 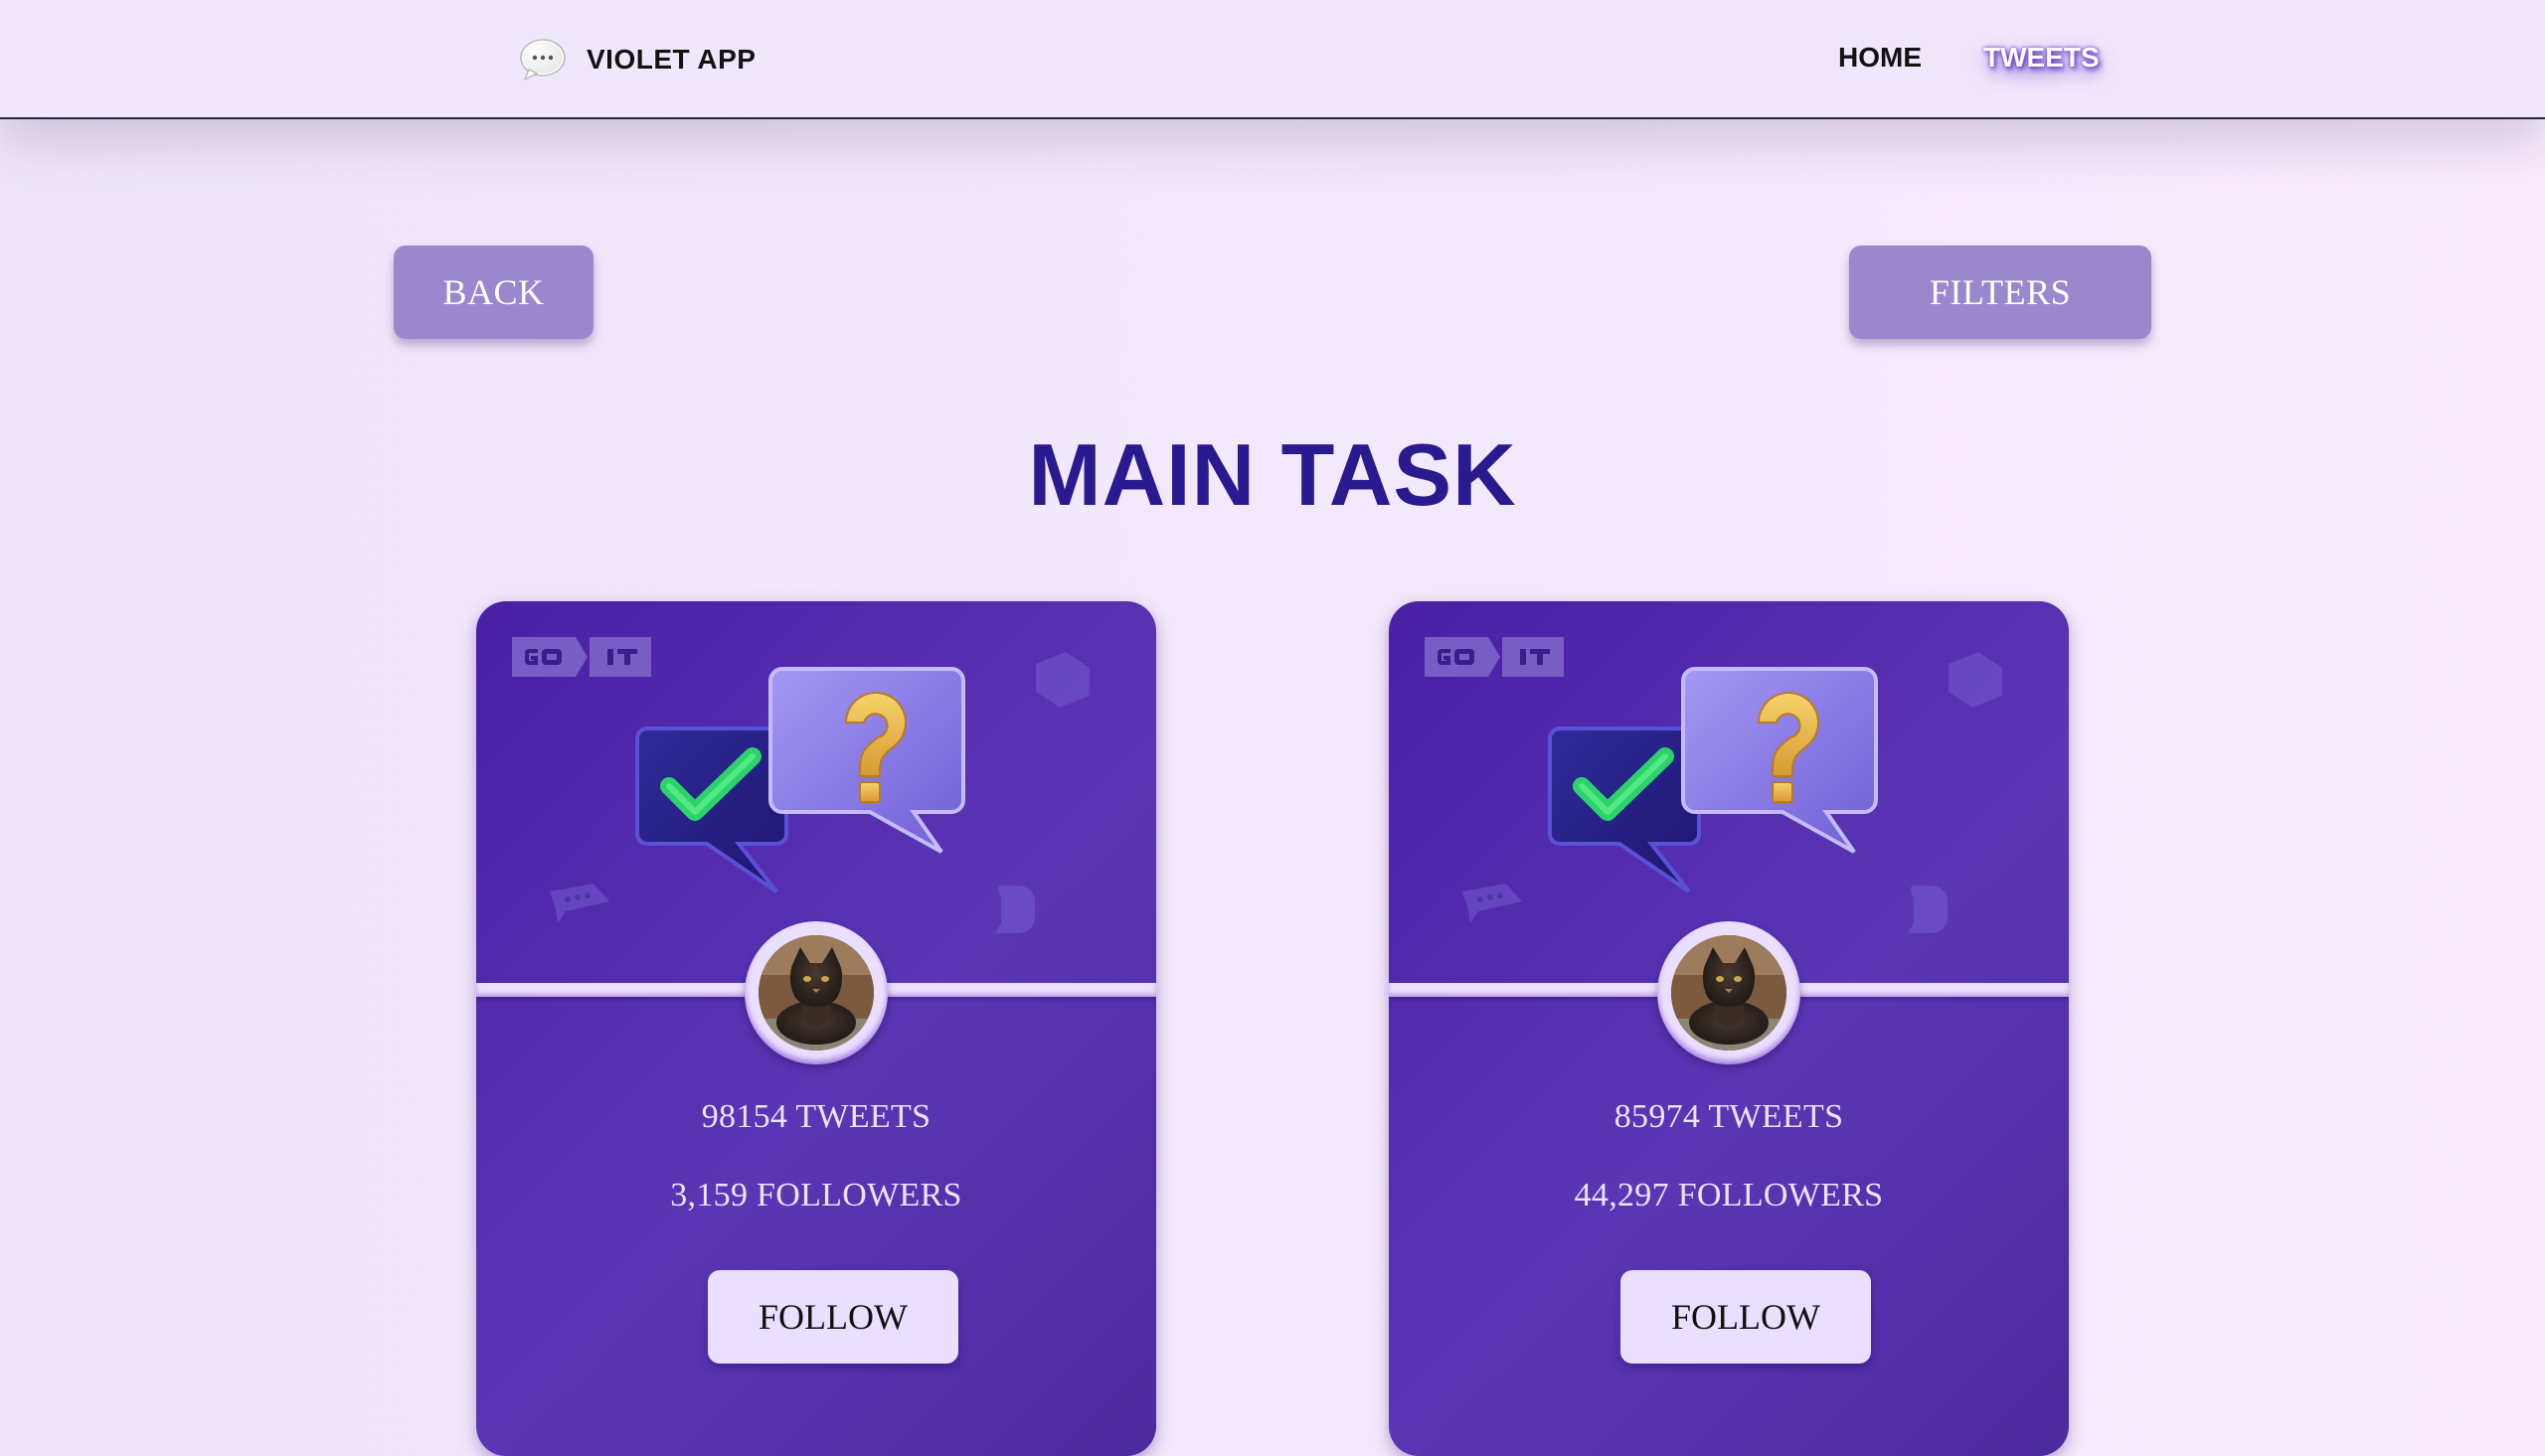 I want to click on followers-count: 3,159 FOLLOWERS, so click(x=816, y=1195).